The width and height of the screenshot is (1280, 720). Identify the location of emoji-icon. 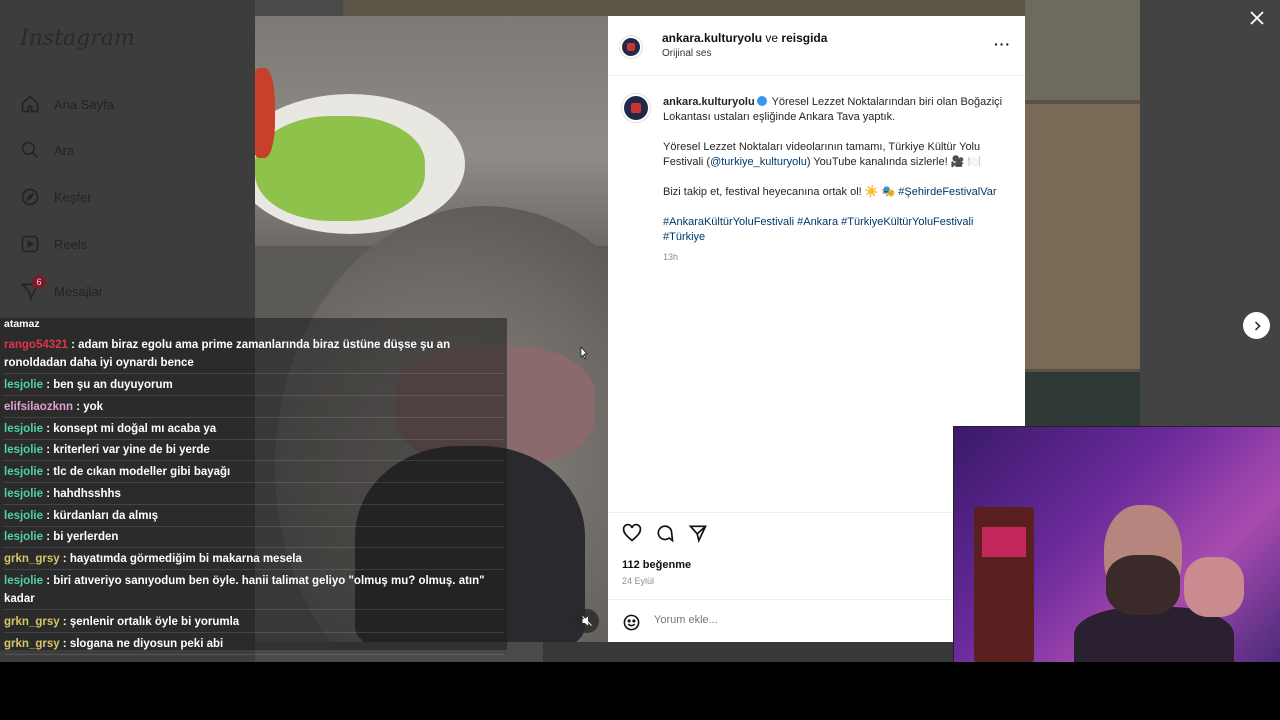
(631, 622).